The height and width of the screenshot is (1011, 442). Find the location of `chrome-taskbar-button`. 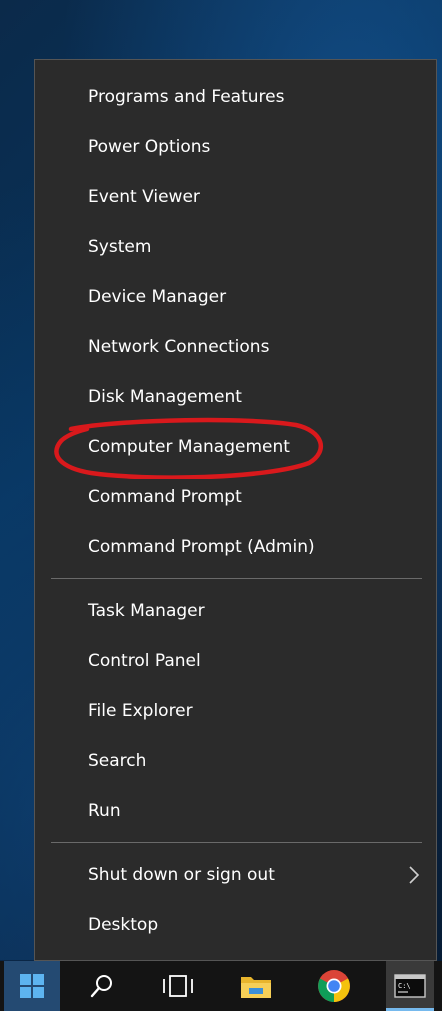

chrome-taskbar-button is located at coordinates (334, 986).